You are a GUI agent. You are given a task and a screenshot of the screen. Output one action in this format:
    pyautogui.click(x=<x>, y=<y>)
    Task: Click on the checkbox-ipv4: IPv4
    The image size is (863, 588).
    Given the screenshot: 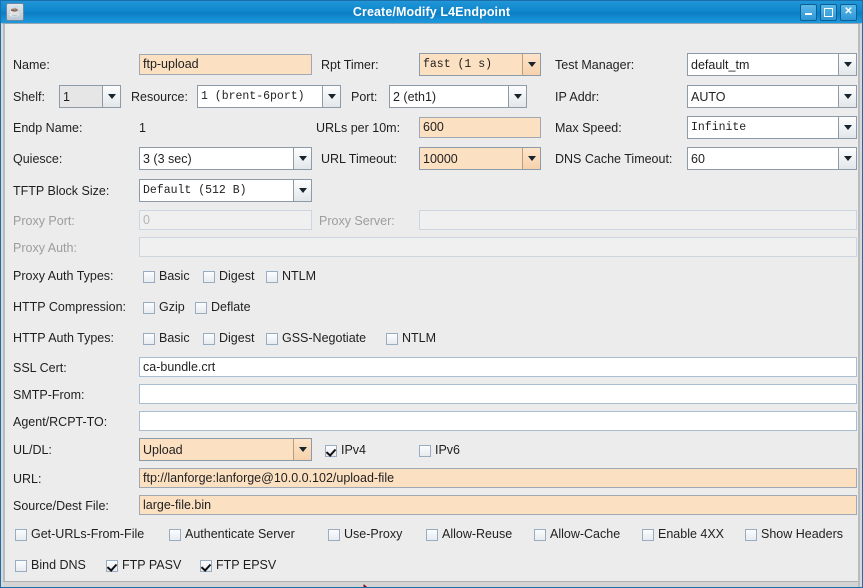 What is the action you would take?
    pyautogui.click(x=345, y=450)
    